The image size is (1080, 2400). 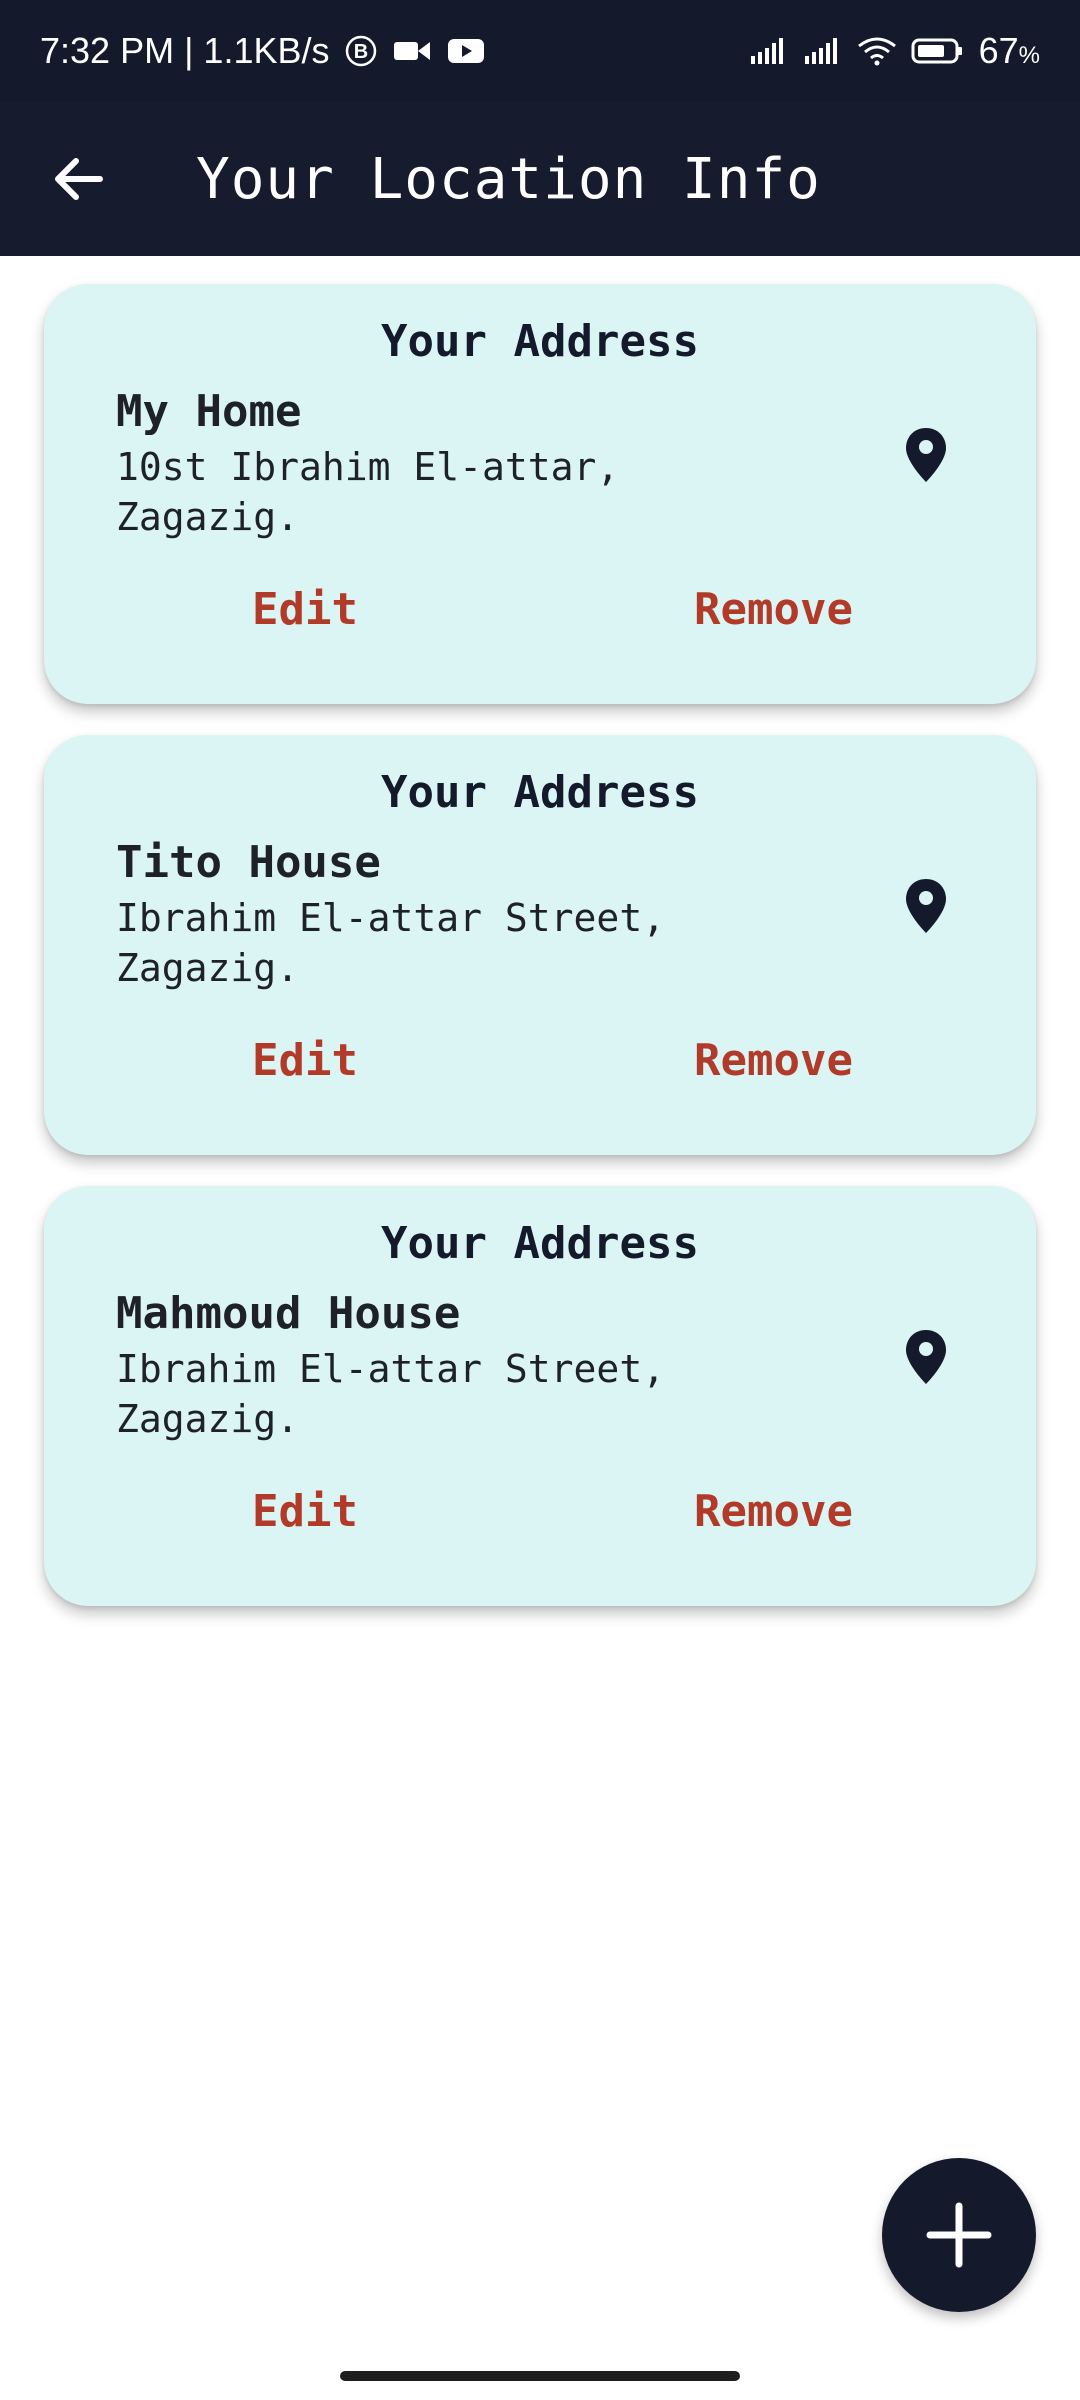 I want to click on home-indicator, so click(x=540, y=2376).